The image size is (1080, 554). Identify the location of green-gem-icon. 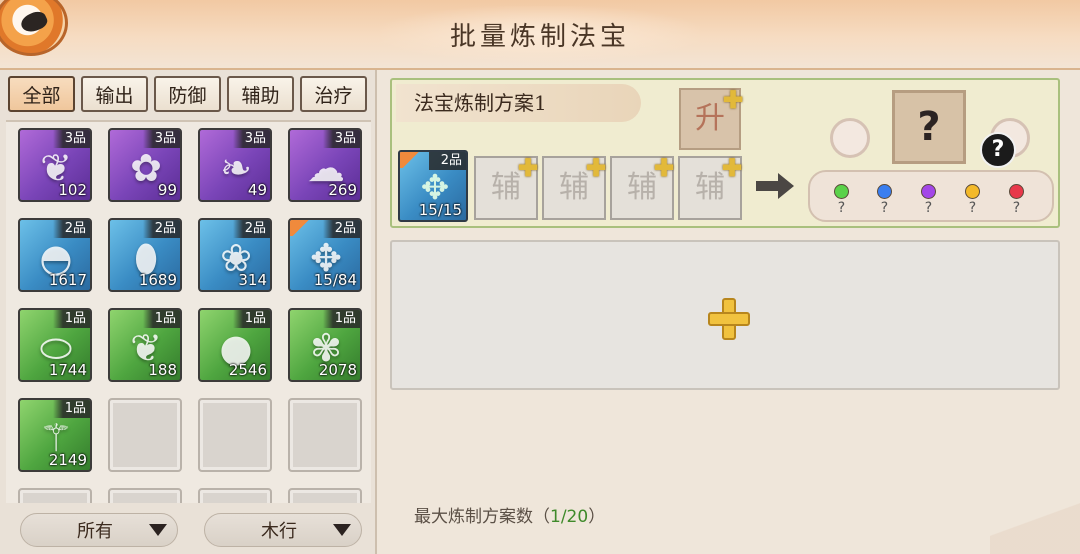
(841, 191).